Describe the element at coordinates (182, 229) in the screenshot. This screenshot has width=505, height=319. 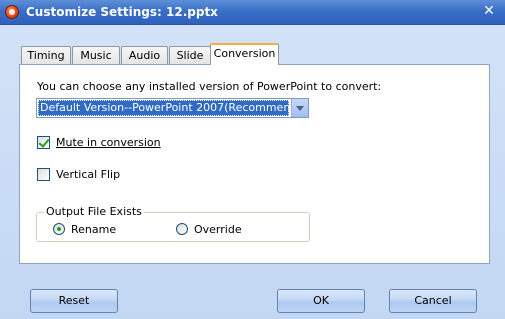
I see `override-radio` at that location.